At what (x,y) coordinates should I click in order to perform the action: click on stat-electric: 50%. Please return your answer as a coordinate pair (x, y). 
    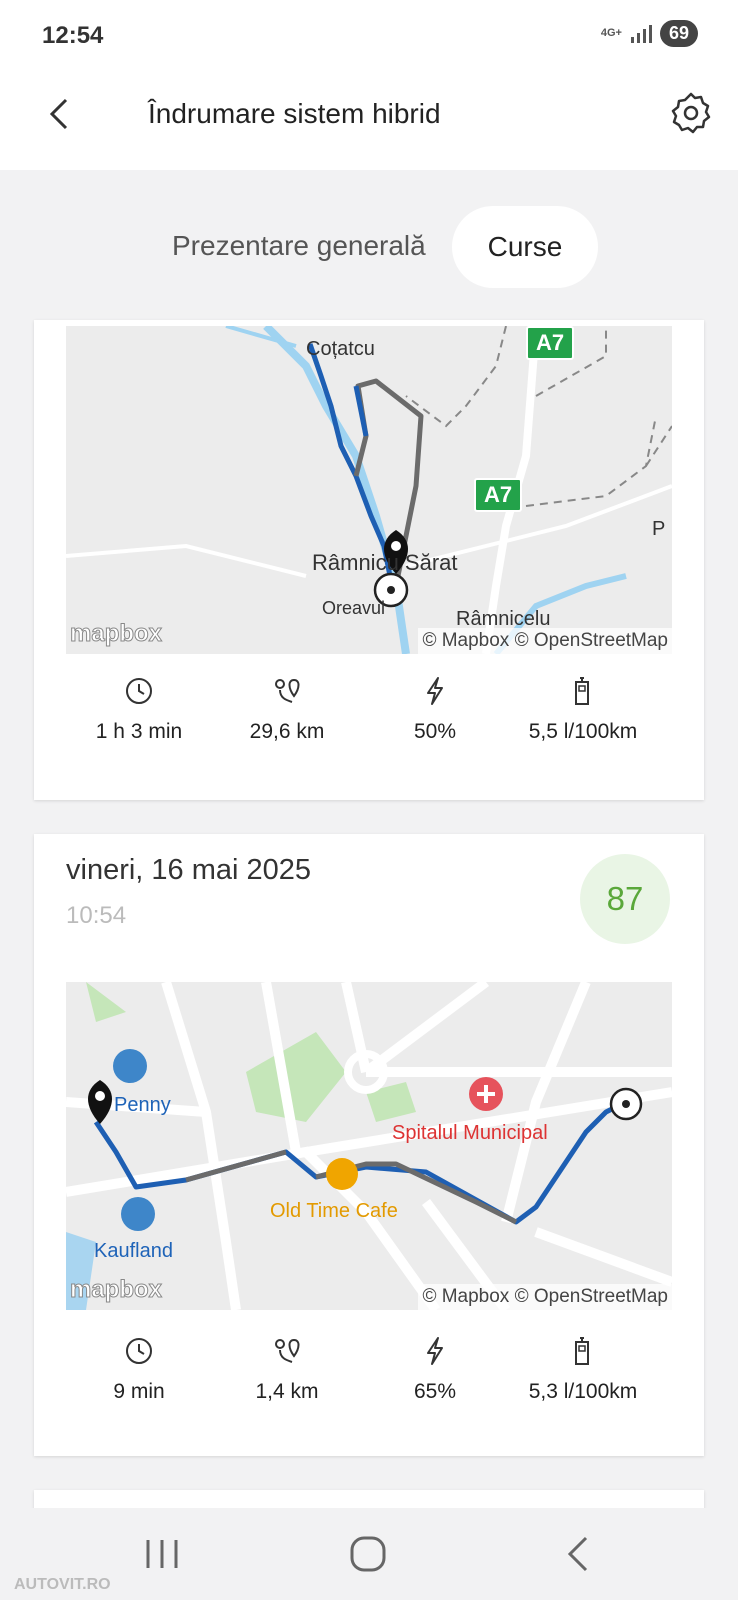
    Looking at the image, I should click on (435, 710).